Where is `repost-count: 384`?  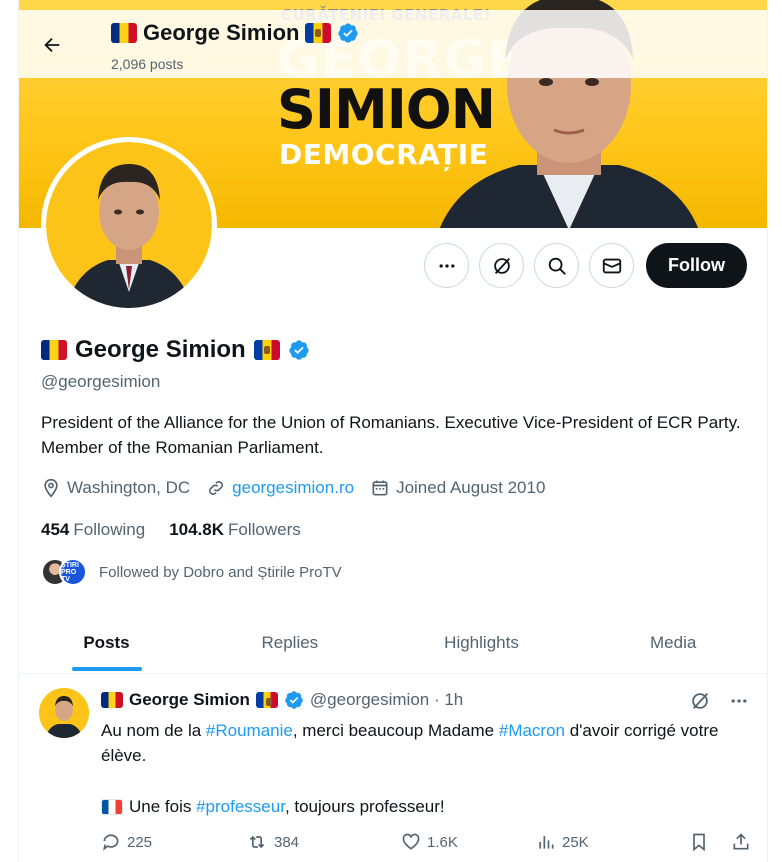 repost-count: 384 is located at coordinates (287, 842).